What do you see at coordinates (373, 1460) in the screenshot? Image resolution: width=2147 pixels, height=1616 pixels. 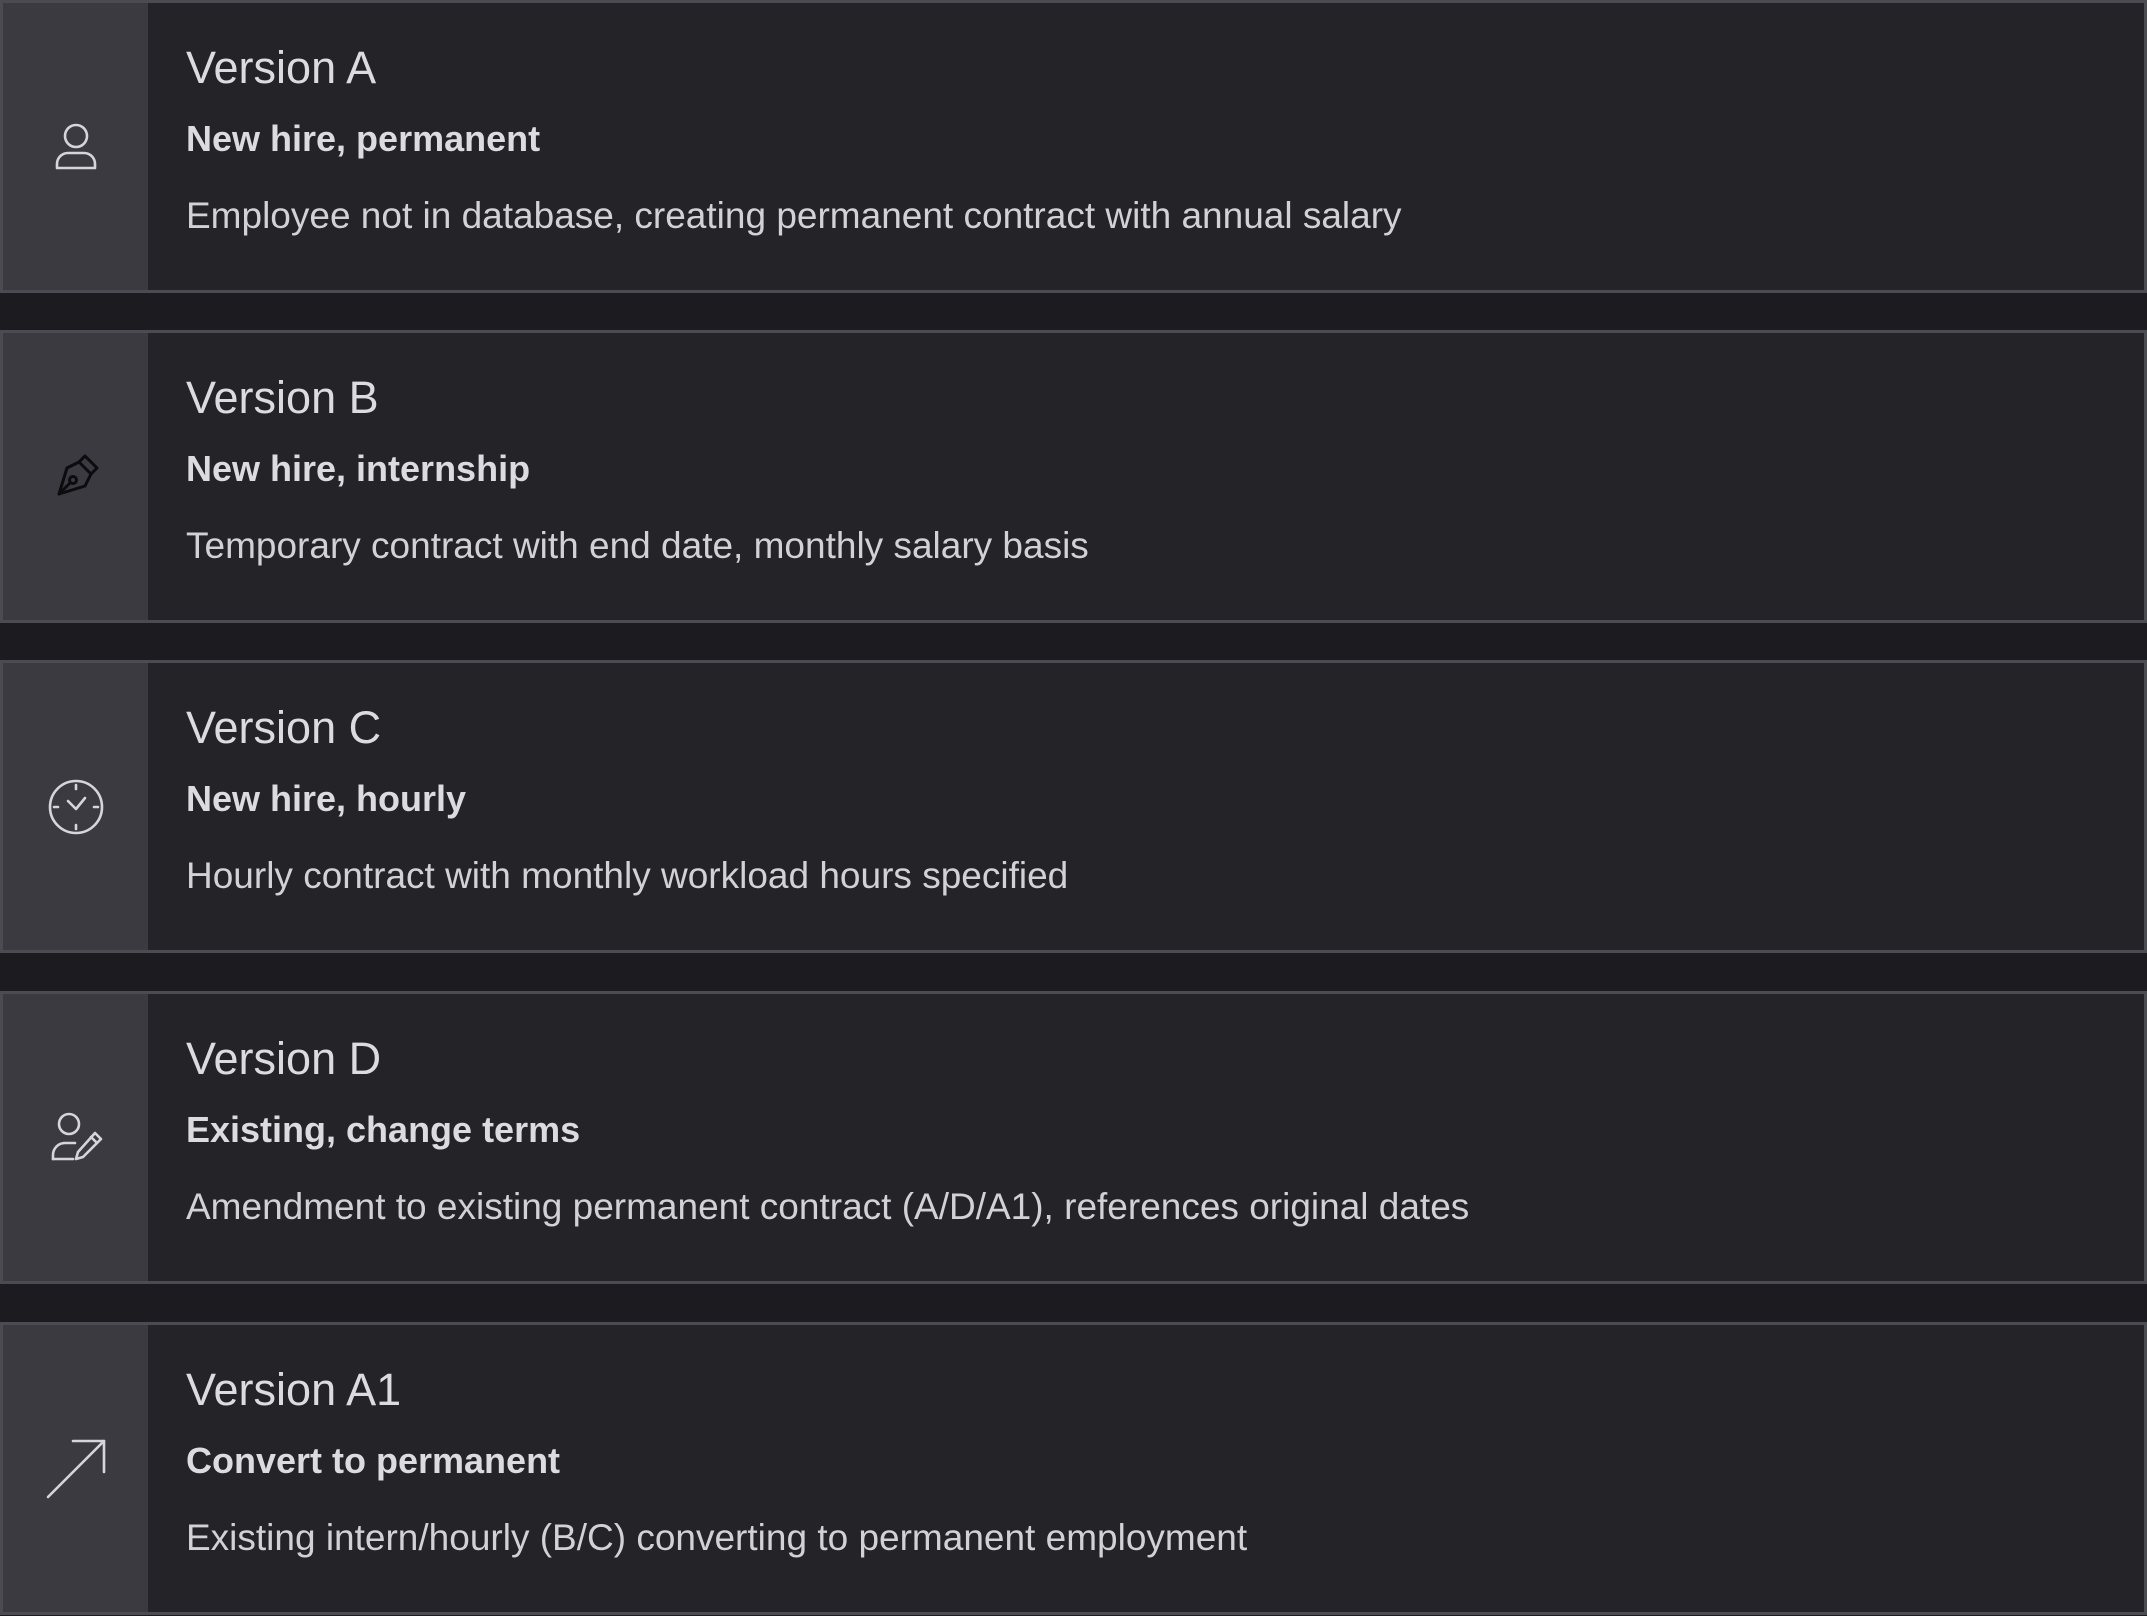 I see `card-subtitle: Convert to permanent` at bounding box center [373, 1460].